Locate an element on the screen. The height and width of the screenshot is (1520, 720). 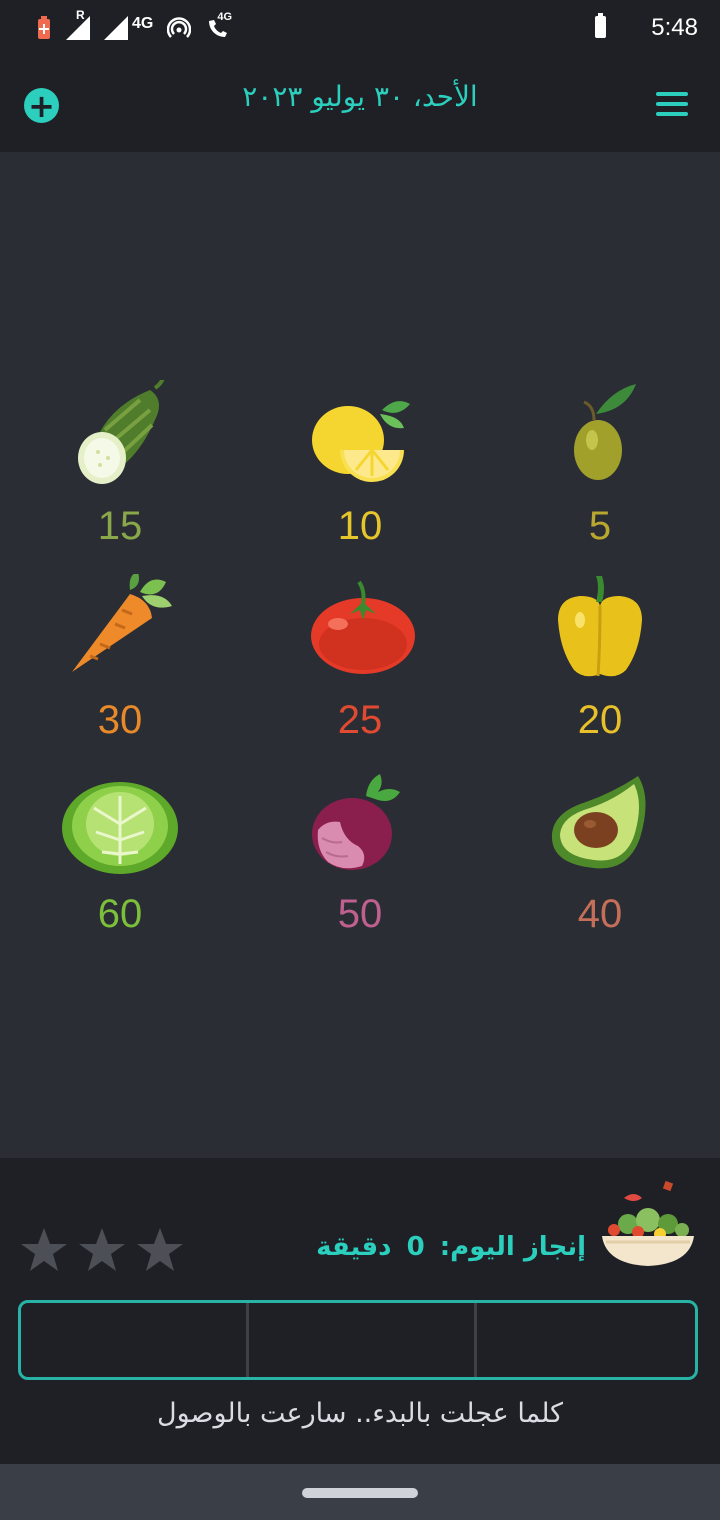
achievement-unit: دقيقة is located at coordinates (354, 1247).